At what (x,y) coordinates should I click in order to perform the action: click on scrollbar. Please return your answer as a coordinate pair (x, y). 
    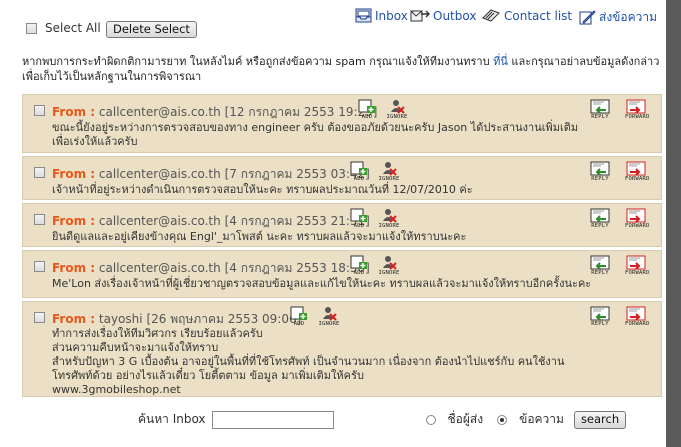
    Looking at the image, I should click on (673, 223).